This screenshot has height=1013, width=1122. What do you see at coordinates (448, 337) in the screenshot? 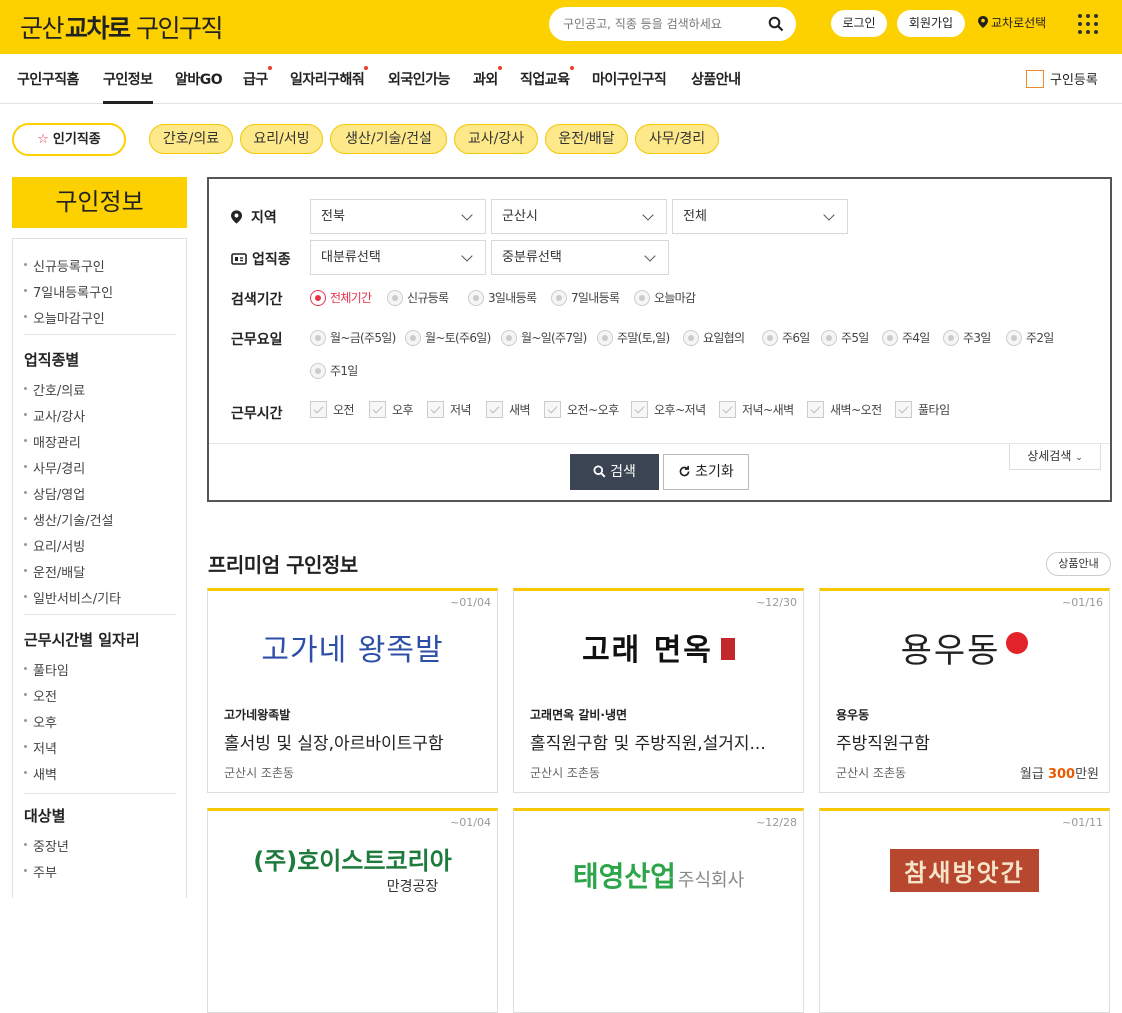
I see `workdays-radio: 월~토(주6일)` at bounding box center [448, 337].